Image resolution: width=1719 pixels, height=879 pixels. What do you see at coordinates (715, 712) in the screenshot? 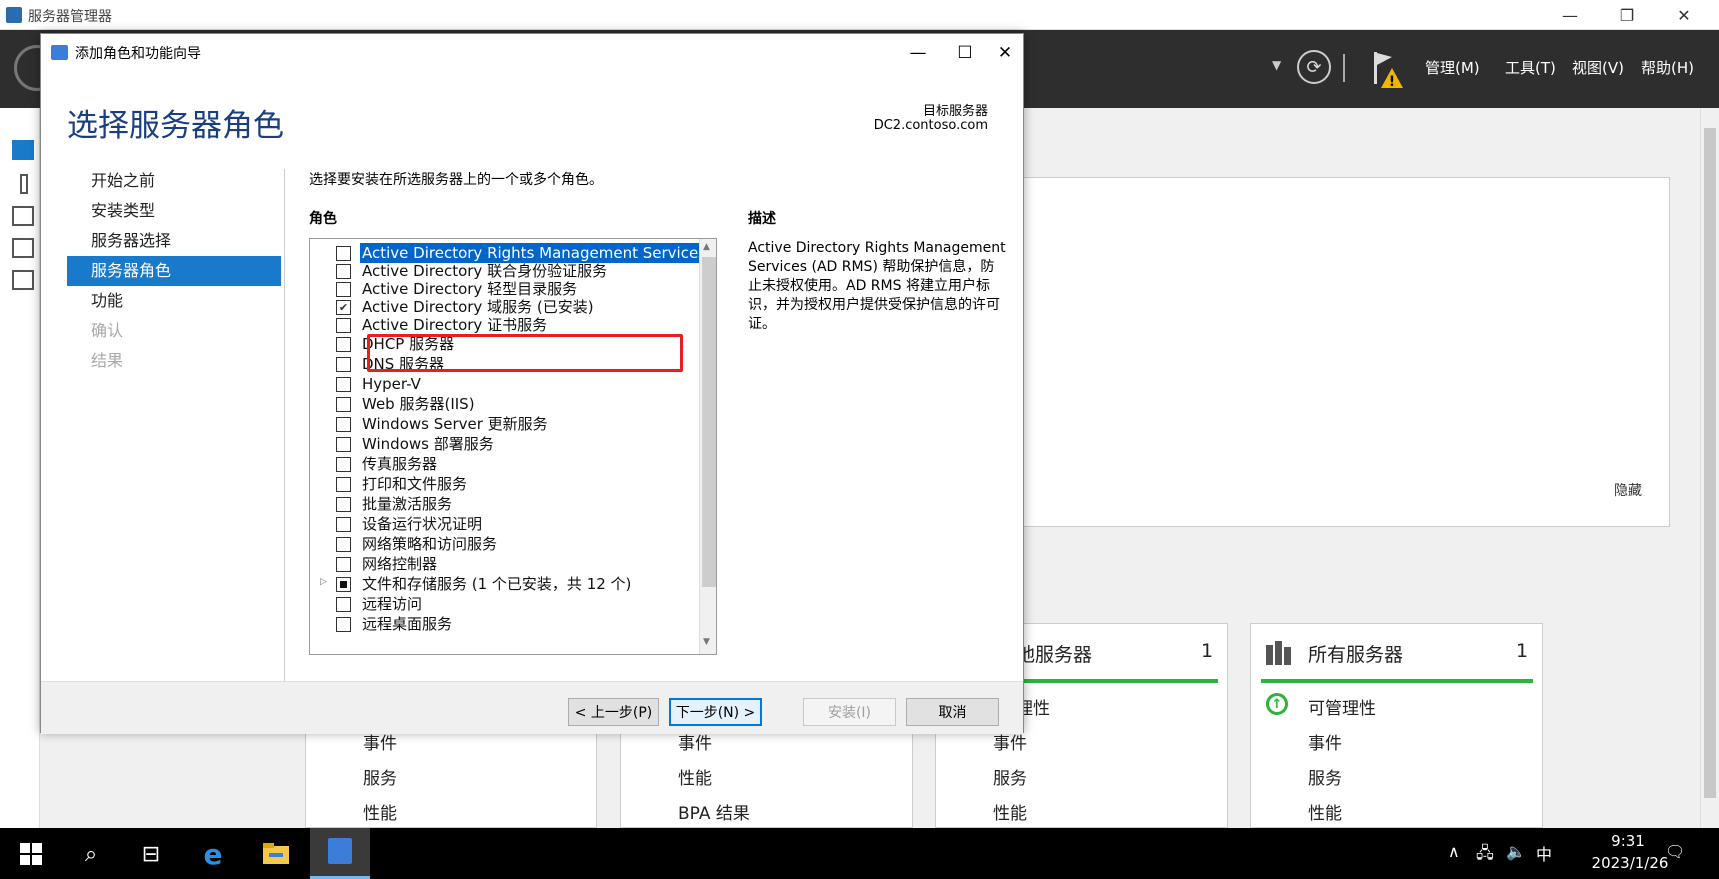
I see `next-button: 下一步(N) >` at bounding box center [715, 712].